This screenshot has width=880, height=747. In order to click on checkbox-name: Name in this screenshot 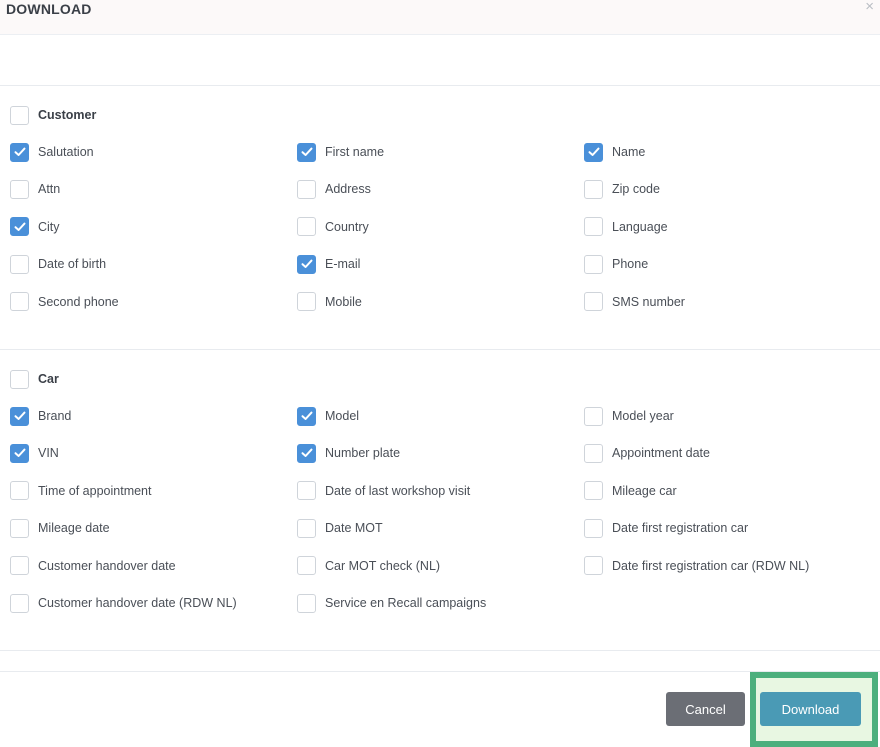, I will do `click(614, 152)`.